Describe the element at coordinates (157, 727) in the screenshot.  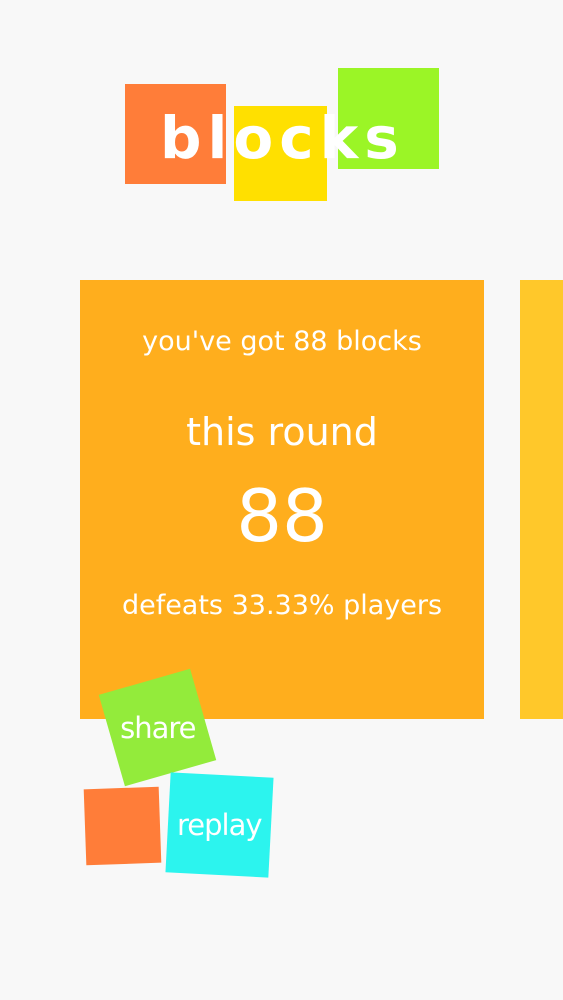
I see `share-button-label: share` at that location.